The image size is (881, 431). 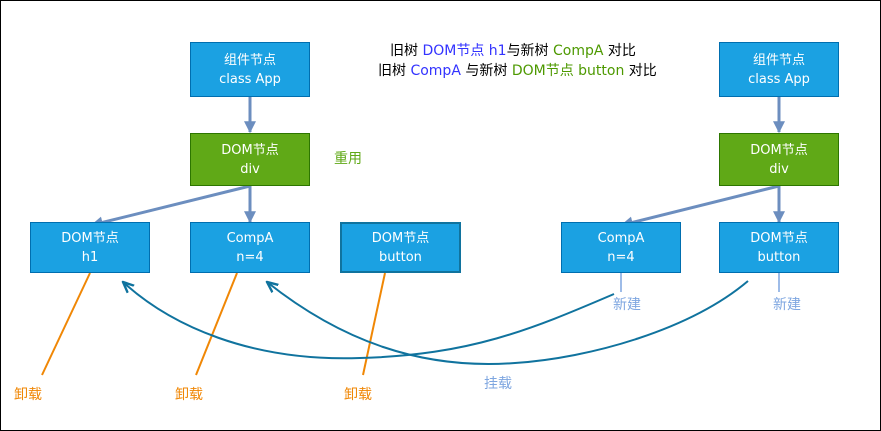 What do you see at coordinates (508, 323) in the screenshot?
I see `mount-curve-to-compa` at bounding box center [508, 323].